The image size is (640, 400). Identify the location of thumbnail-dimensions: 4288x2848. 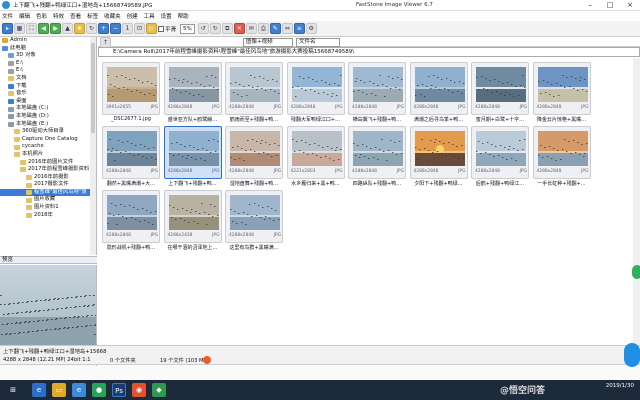
(426, 171).